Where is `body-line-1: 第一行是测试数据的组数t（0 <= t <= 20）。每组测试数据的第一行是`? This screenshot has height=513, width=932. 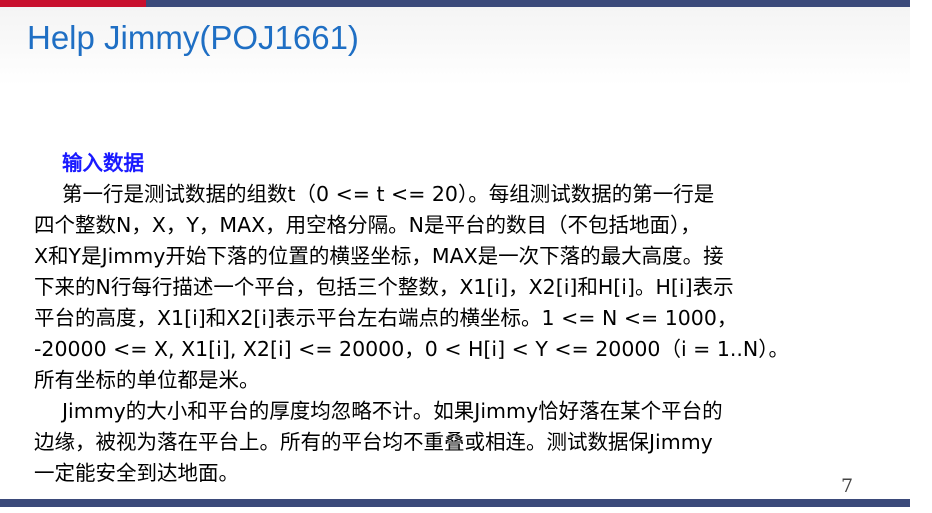
body-line-1: 第一行是测试数据的组数t（0 <= t <= 20）。每组测试数据的第一行是 is located at coordinates (388, 194).